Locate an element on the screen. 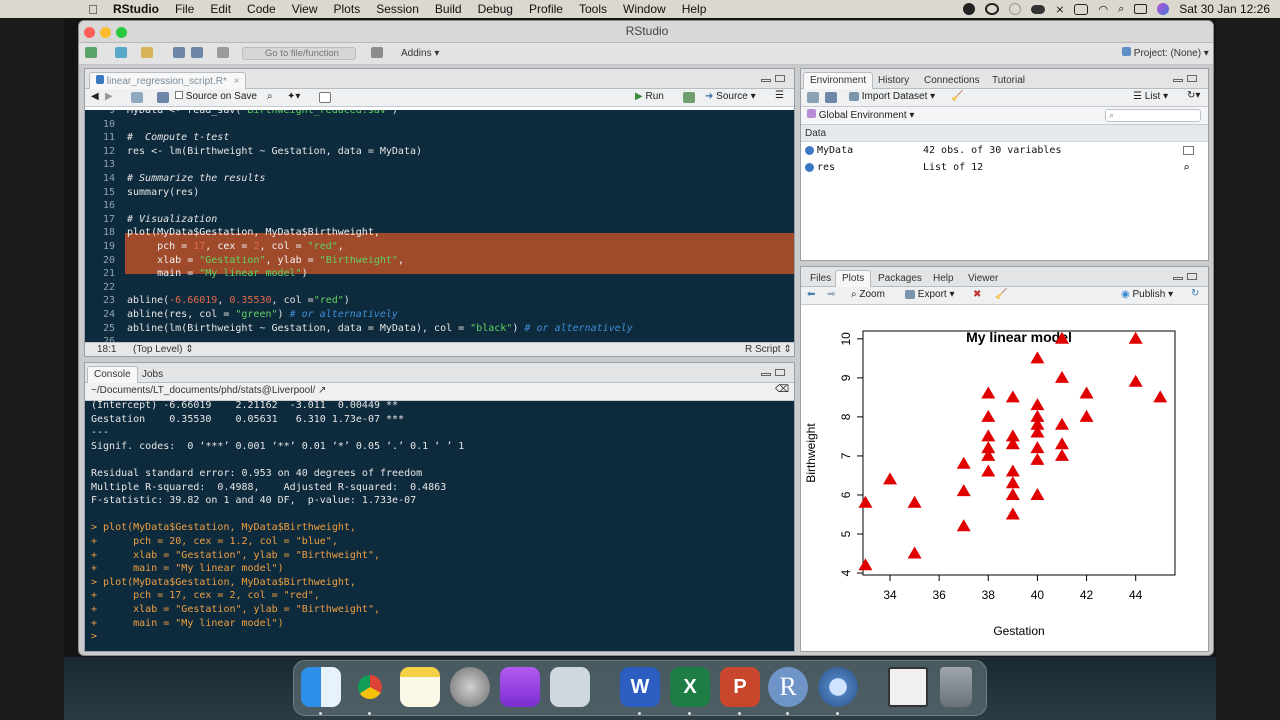 The image size is (1280, 720). siri-icon is located at coordinates (1163, 9).